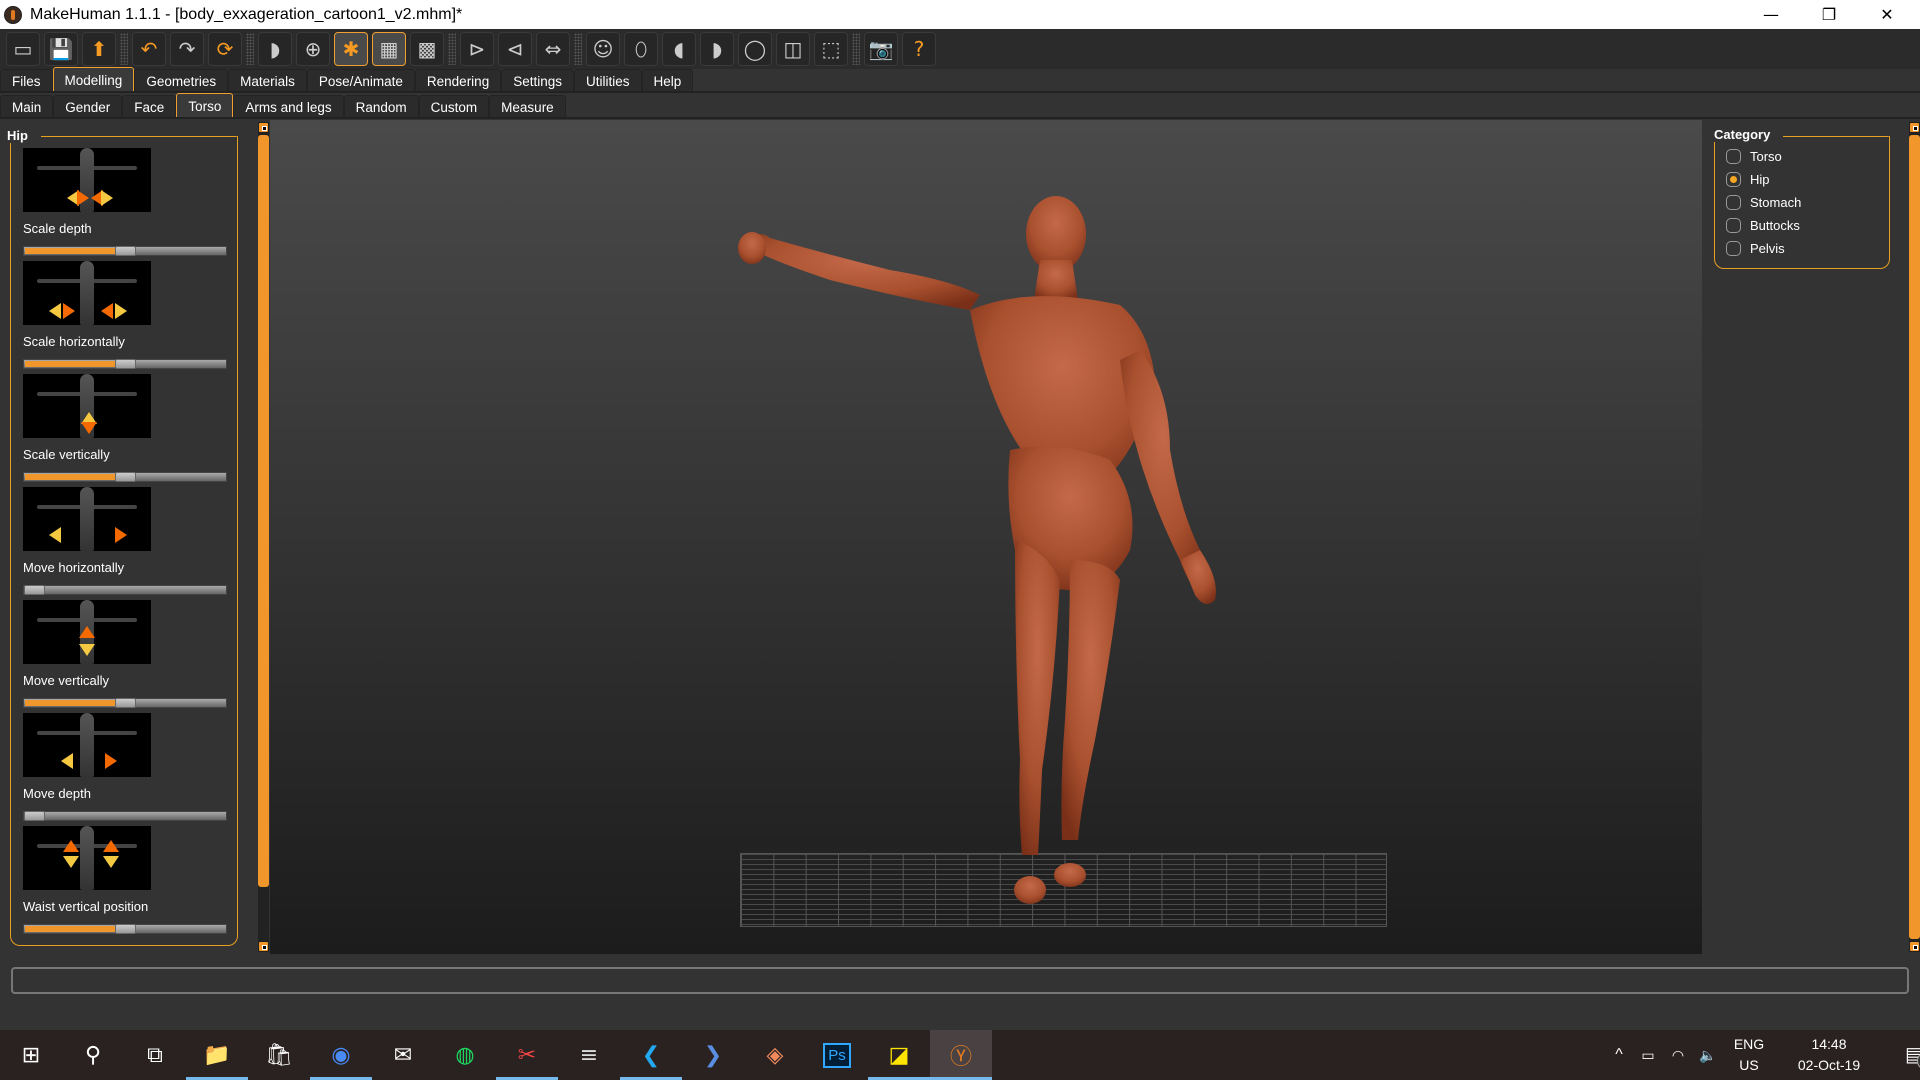 This screenshot has width=1920, height=1080. Describe the element at coordinates (1754, 156) in the screenshot. I see `category-option-torso: Torso` at that location.